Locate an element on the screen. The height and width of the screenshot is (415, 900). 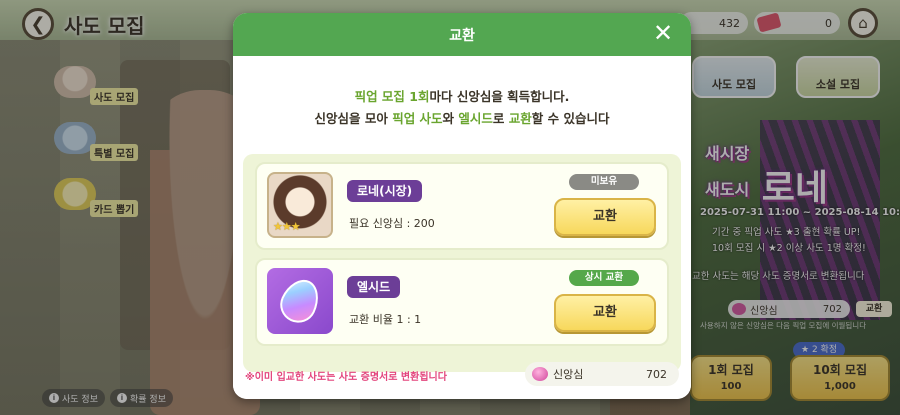
modal-title: 교환 is located at coordinates (462, 35).